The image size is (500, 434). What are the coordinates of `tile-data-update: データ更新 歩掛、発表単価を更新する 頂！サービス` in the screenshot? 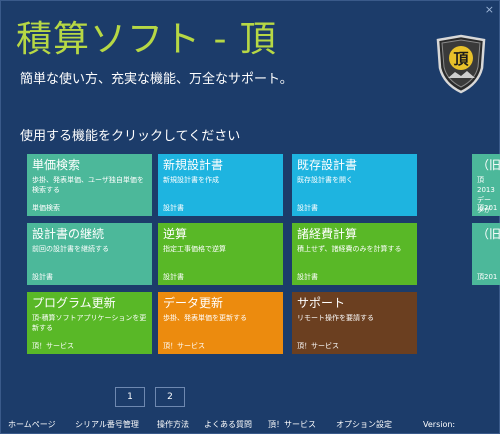 It's located at (220, 323).